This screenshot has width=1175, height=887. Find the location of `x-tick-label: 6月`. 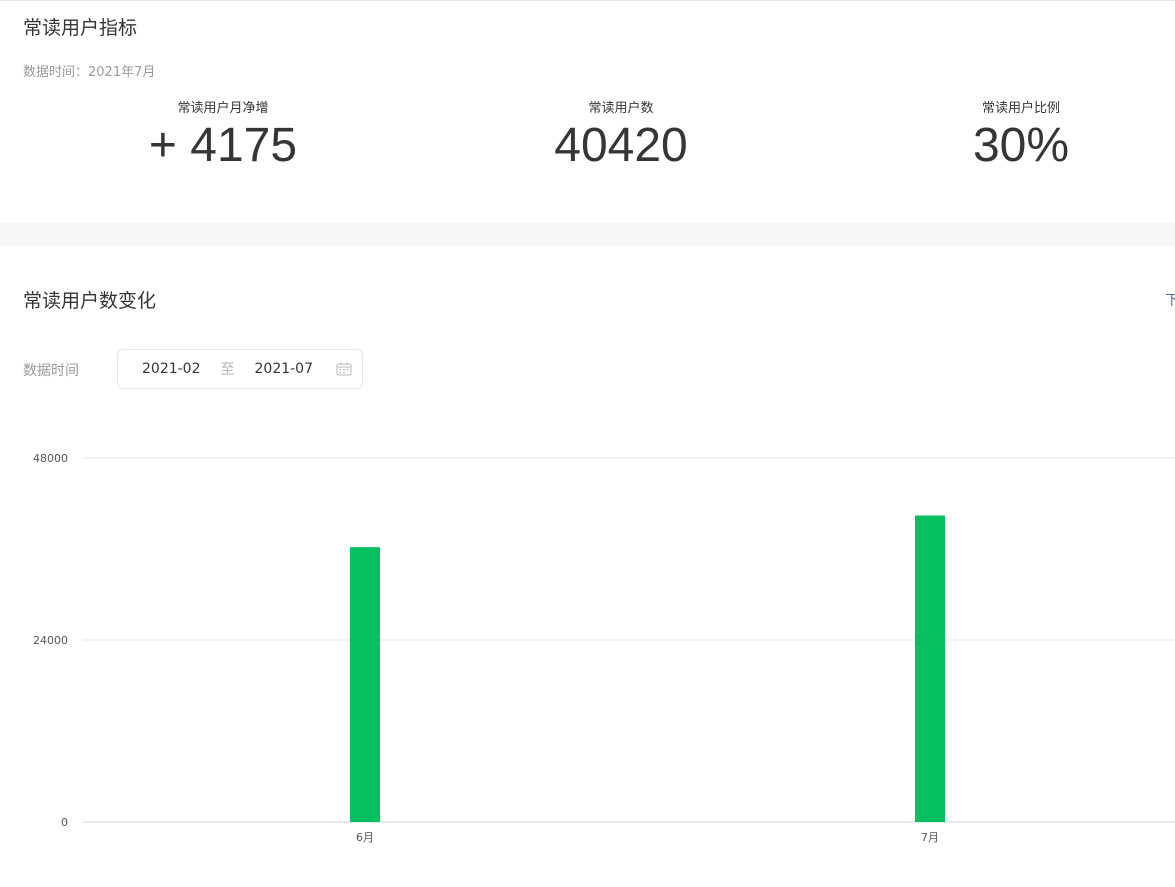

x-tick-label: 6月 is located at coordinates (365, 837).